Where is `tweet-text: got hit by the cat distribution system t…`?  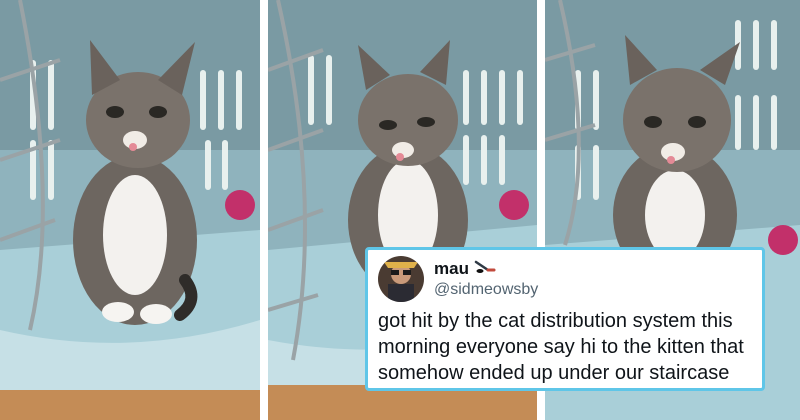 tweet-text: got hit by the cat distribution system t… is located at coordinates (561, 347).